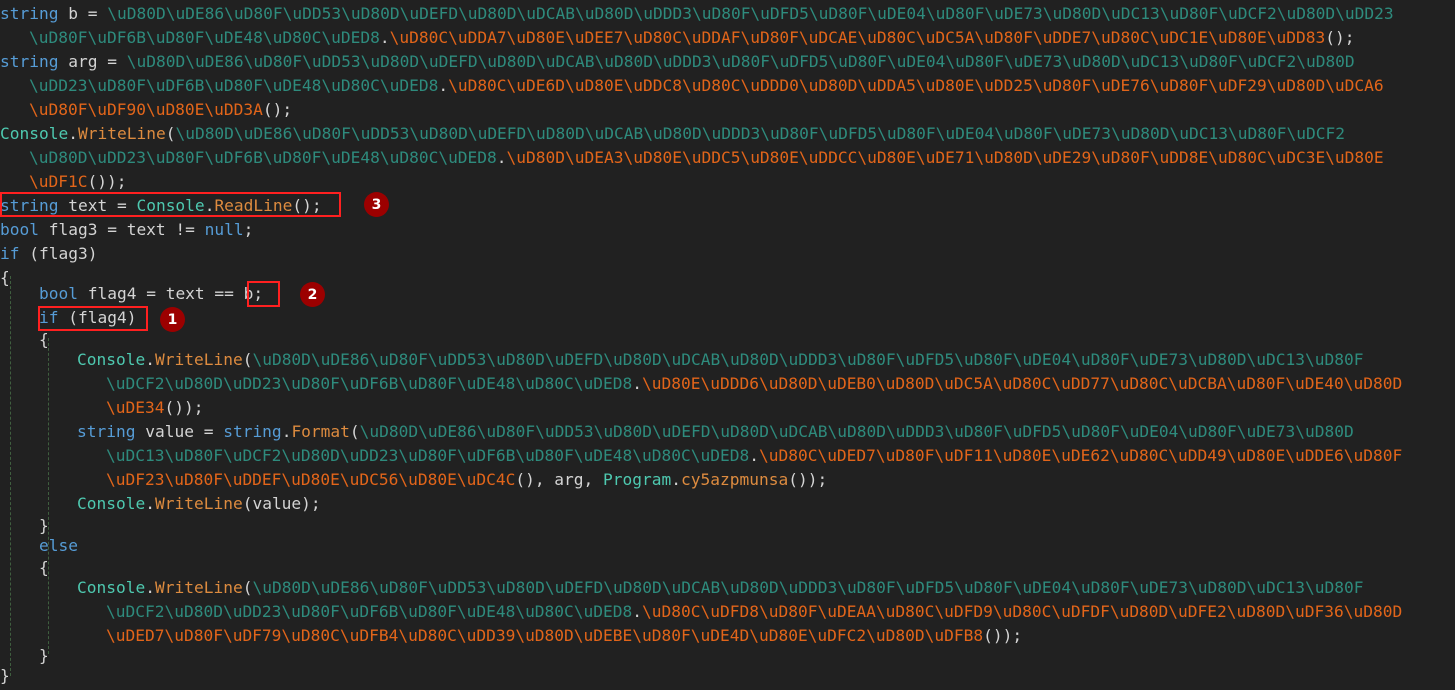  Describe the element at coordinates (58, 181) in the screenshot. I see `code-token: \uDF1C` at that location.